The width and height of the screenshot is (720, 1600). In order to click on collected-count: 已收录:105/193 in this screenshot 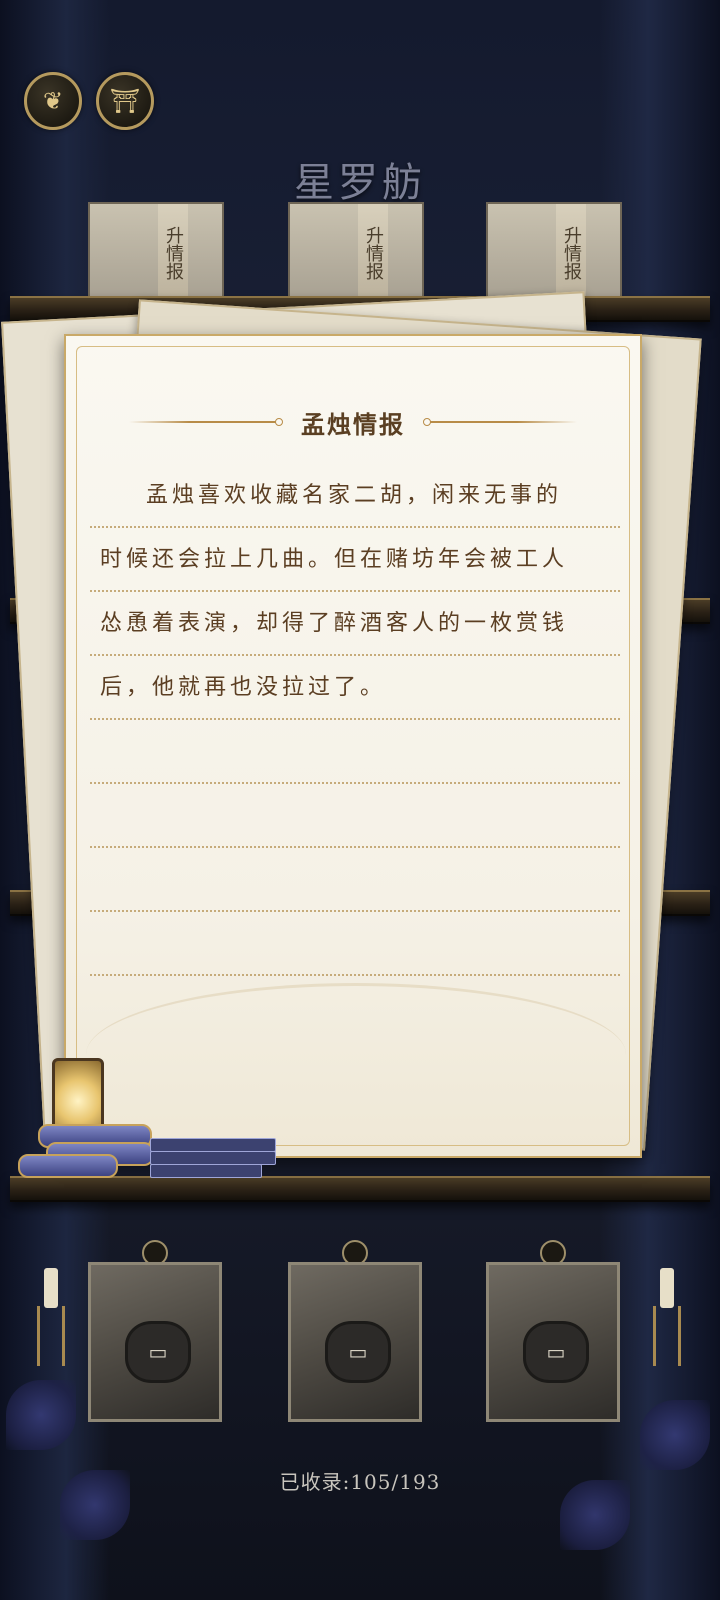, I will do `click(360, 1482)`.